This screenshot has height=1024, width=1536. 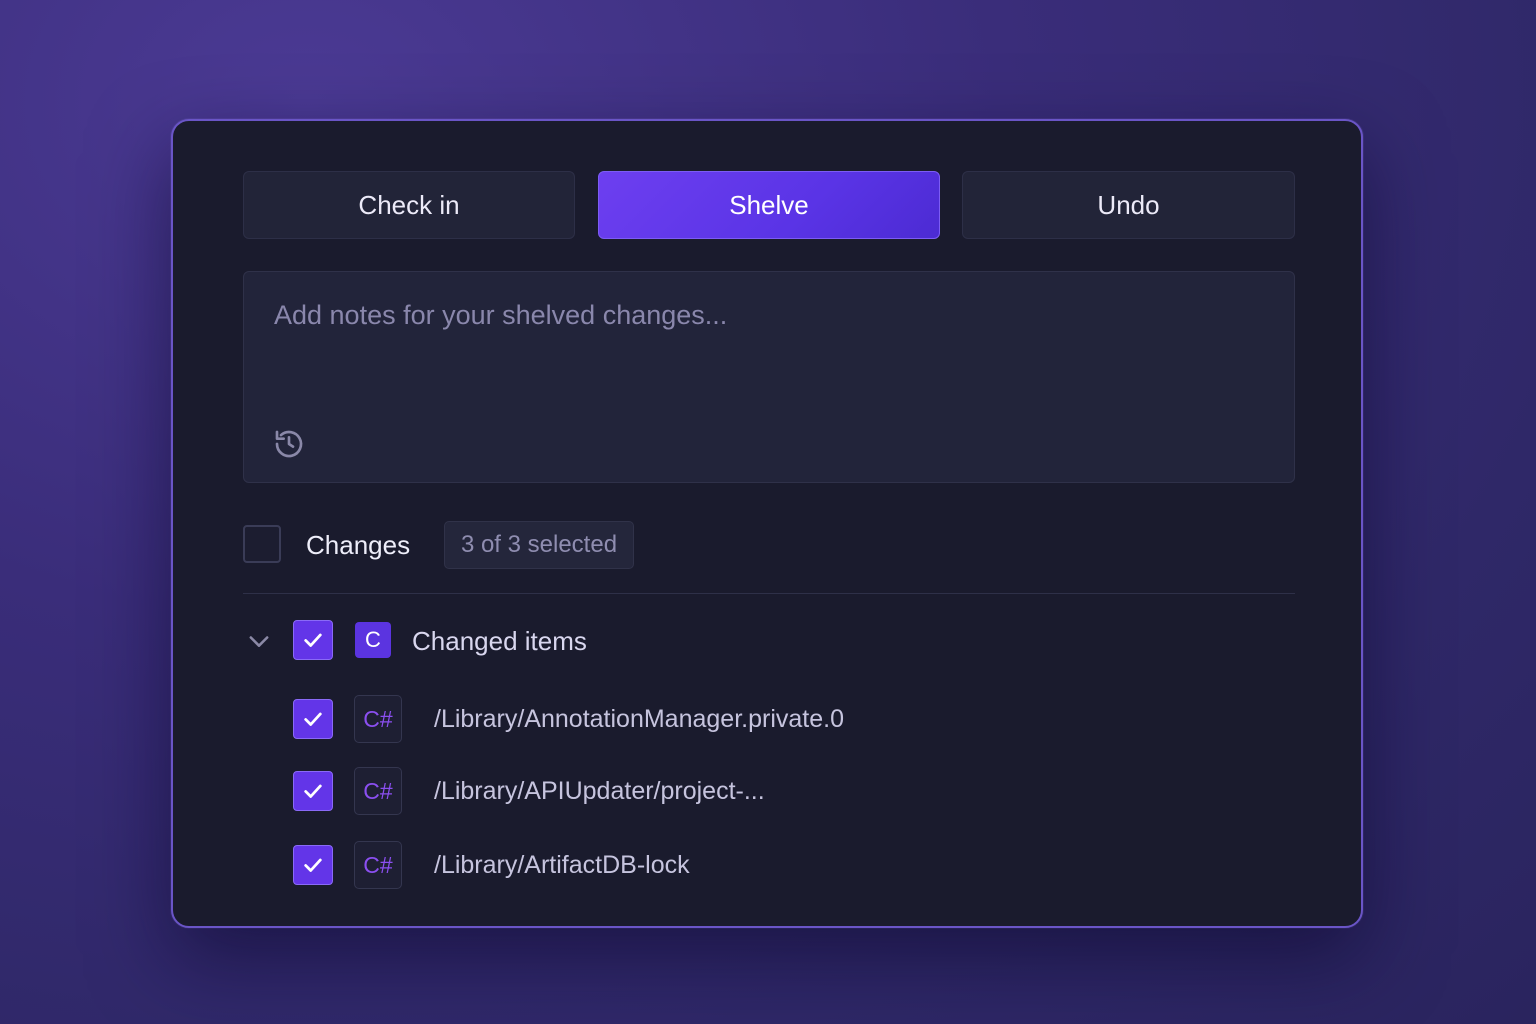 What do you see at coordinates (769, 342) in the screenshot?
I see `notes-input` at bounding box center [769, 342].